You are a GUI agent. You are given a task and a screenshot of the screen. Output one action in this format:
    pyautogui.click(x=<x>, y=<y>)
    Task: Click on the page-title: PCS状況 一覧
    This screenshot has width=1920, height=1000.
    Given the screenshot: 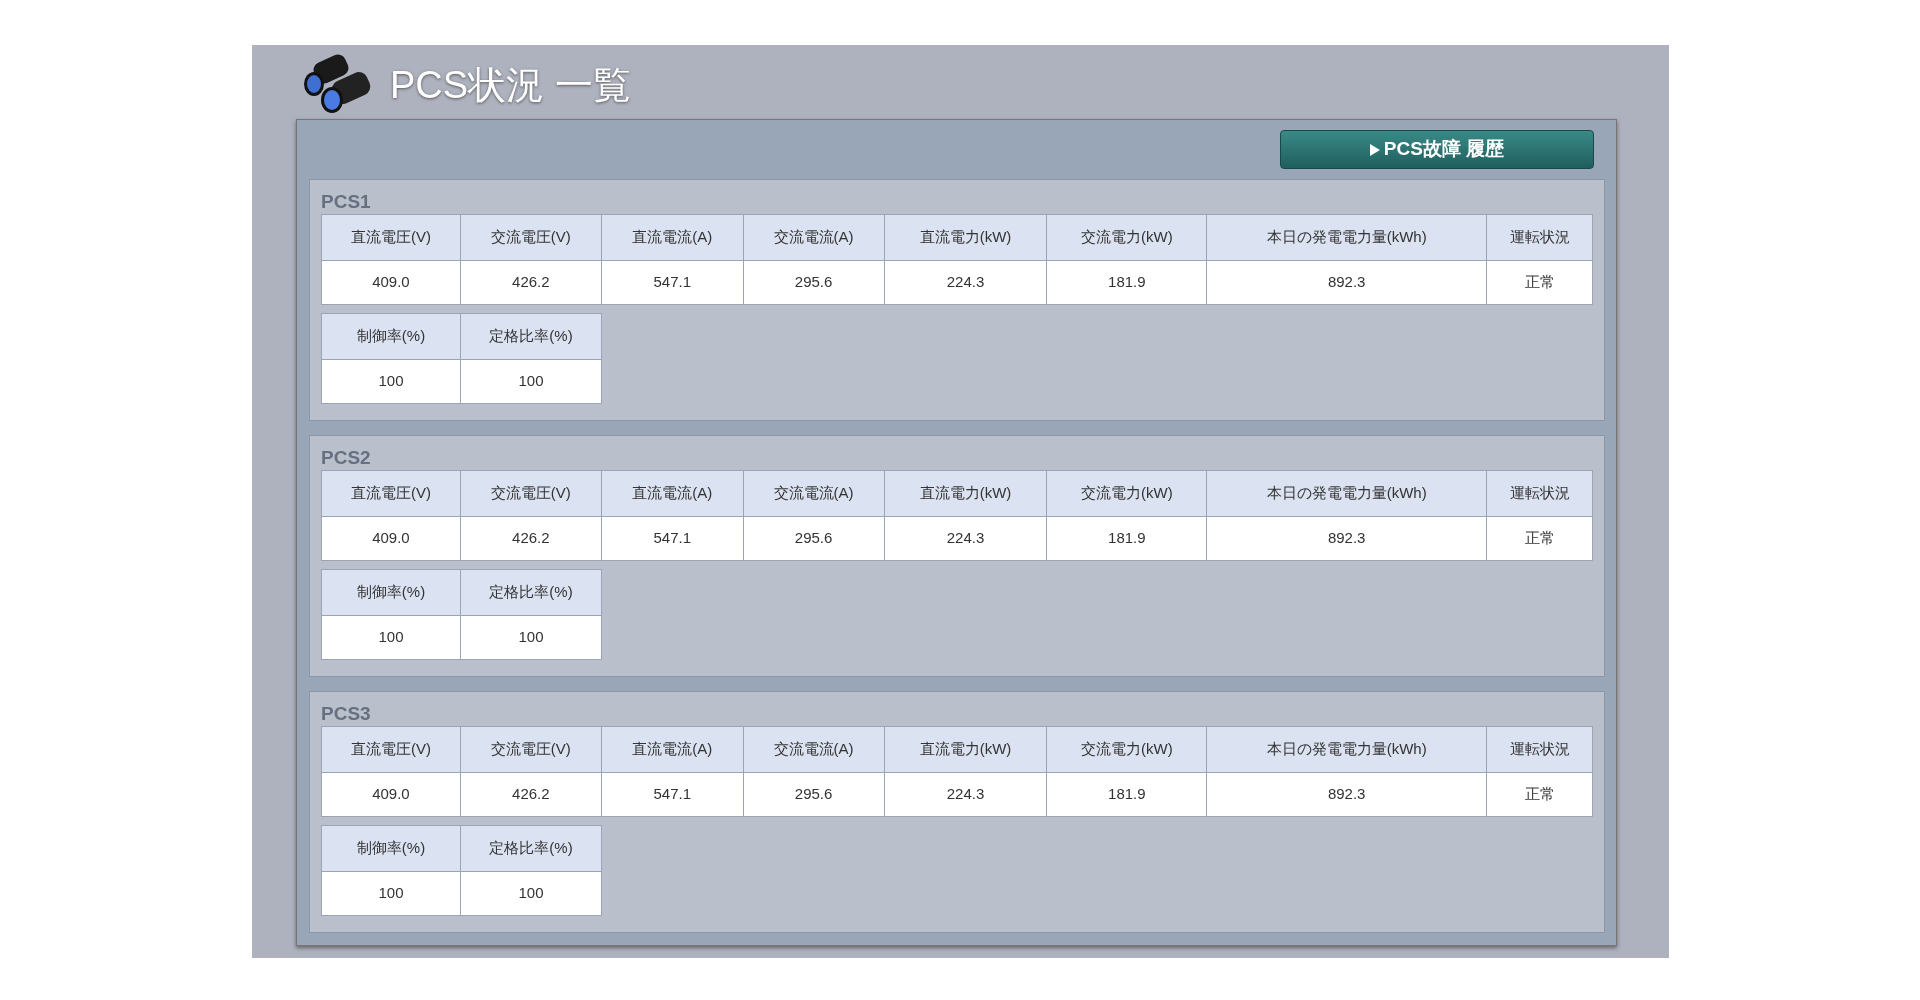 What is the action you would take?
    pyautogui.click(x=510, y=85)
    